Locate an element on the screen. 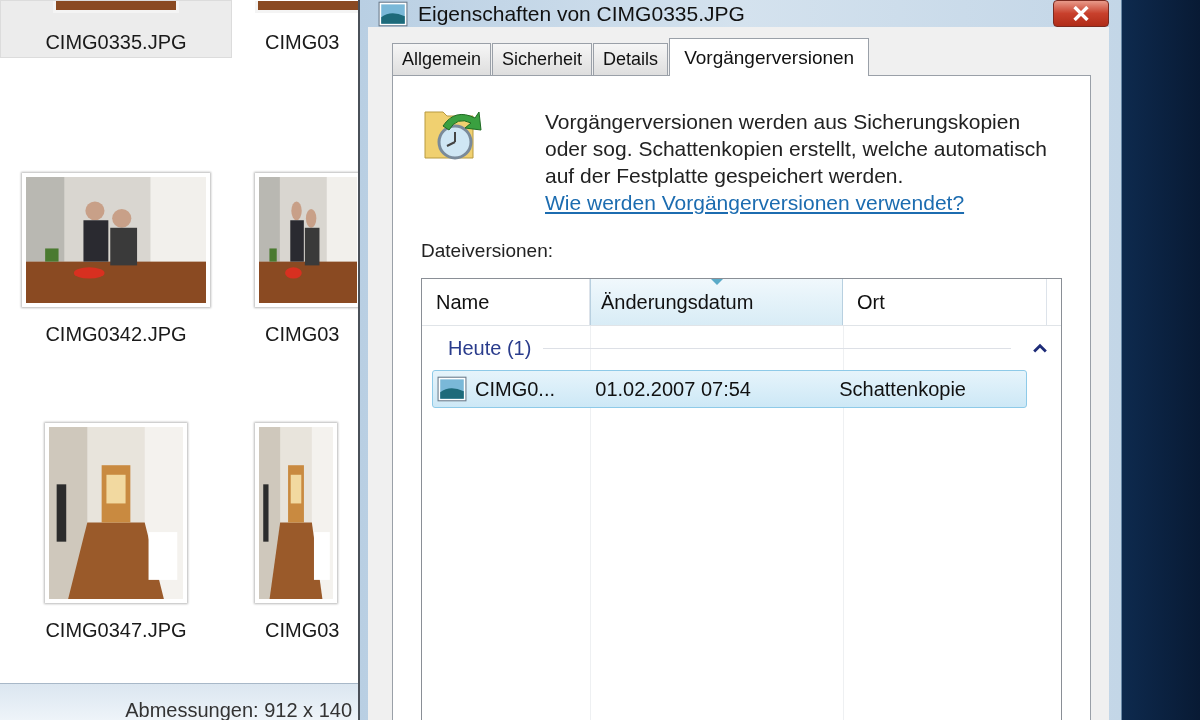 This screenshot has height=720, width=1200. tab: Details is located at coordinates (631, 59).